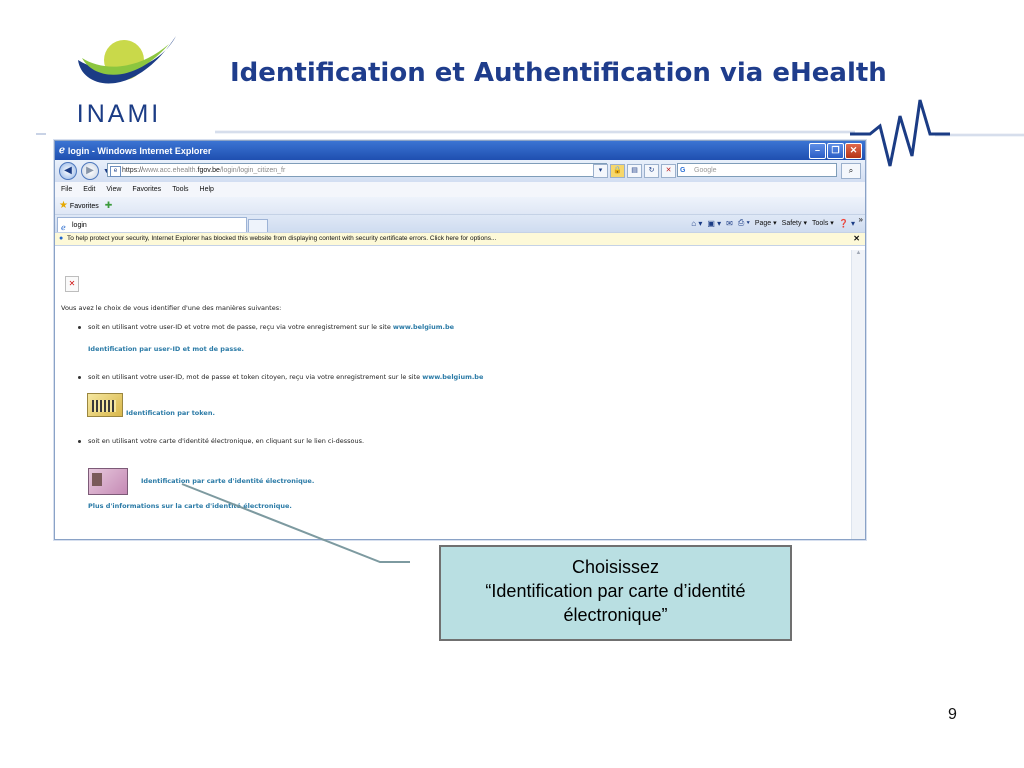 The height and width of the screenshot is (768, 1024). Describe the element at coordinates (180, 189) in the screenshot. I see `menu-tools: Tools` at that location.